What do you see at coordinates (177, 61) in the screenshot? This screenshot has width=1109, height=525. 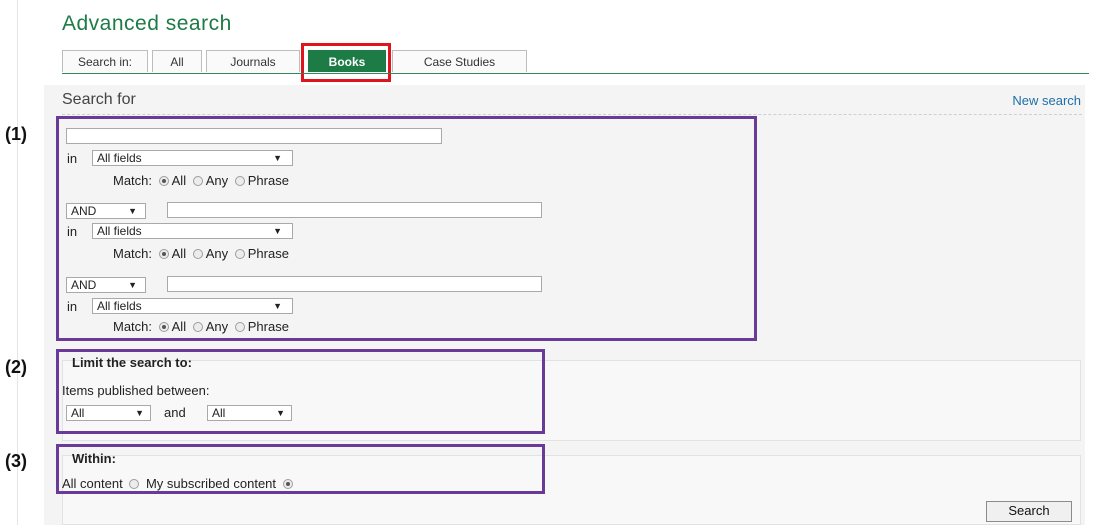 I see `tab-all: All` at bounding box center [177, 61].